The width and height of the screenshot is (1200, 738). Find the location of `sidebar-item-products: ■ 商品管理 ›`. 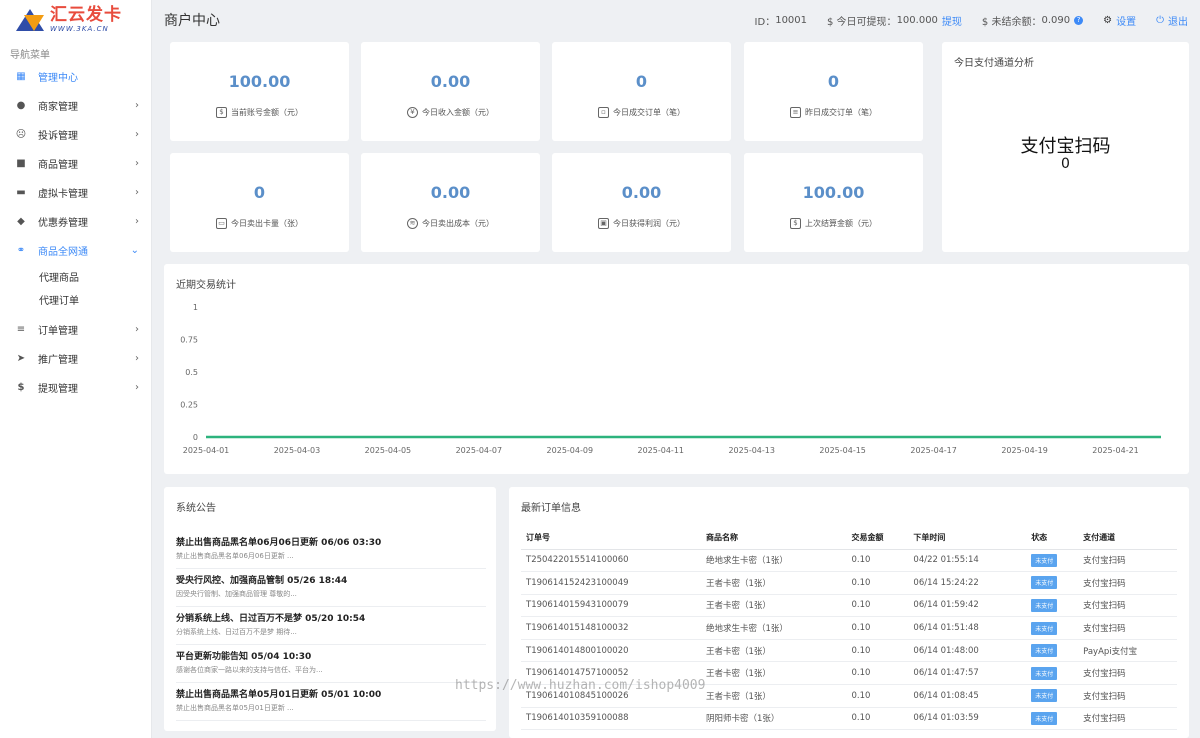

sidebar-item-products: ■ 商品管理 › is located at coordinates (75, 163).